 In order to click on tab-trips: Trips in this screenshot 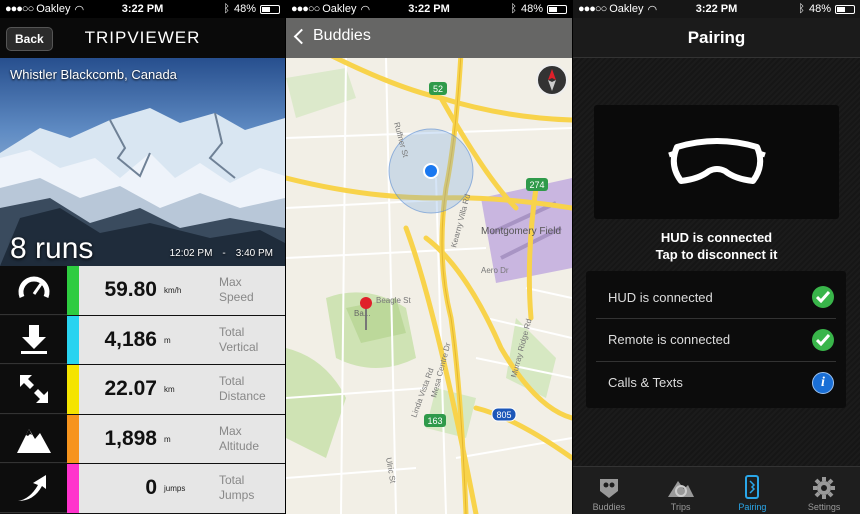, I will do `click(681, 490)`.